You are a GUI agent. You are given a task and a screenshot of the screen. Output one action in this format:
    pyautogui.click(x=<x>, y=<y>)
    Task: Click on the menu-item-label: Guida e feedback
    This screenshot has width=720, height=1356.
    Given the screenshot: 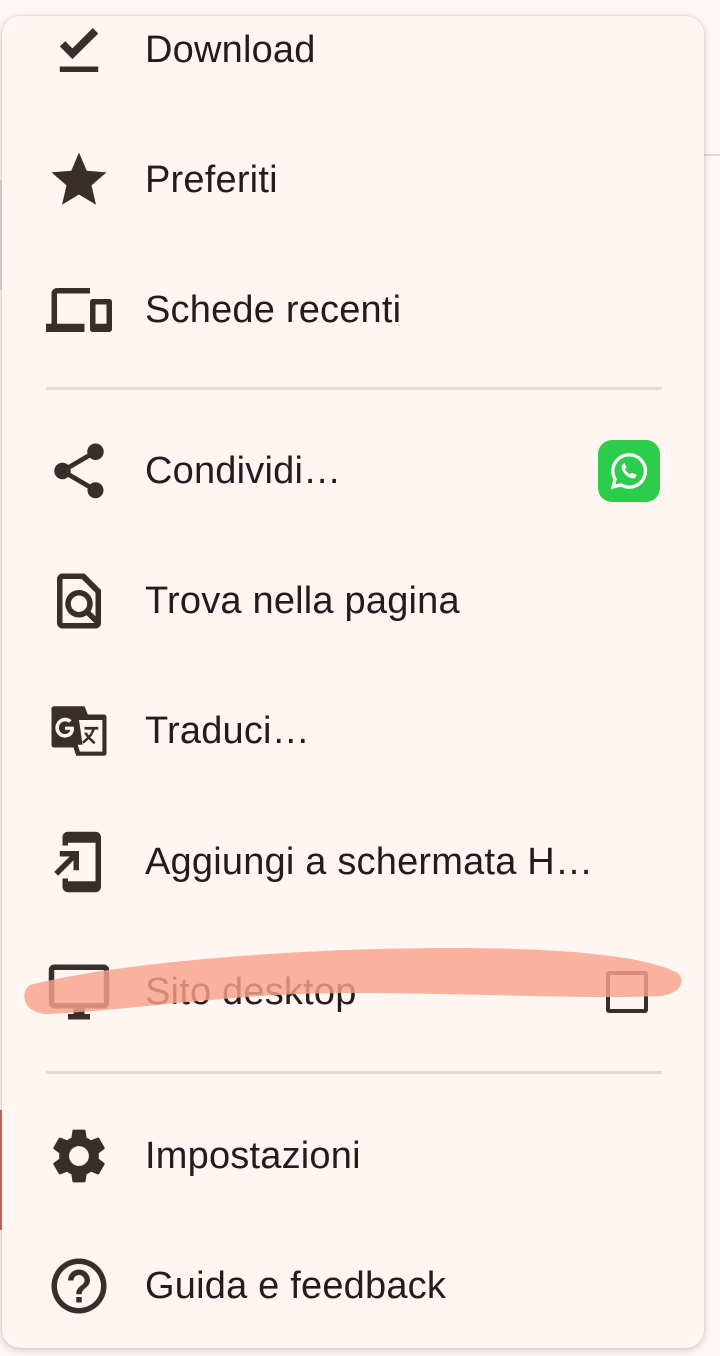 What is the action you would take?
    pyautogui.click(x=296, y=1285)
    